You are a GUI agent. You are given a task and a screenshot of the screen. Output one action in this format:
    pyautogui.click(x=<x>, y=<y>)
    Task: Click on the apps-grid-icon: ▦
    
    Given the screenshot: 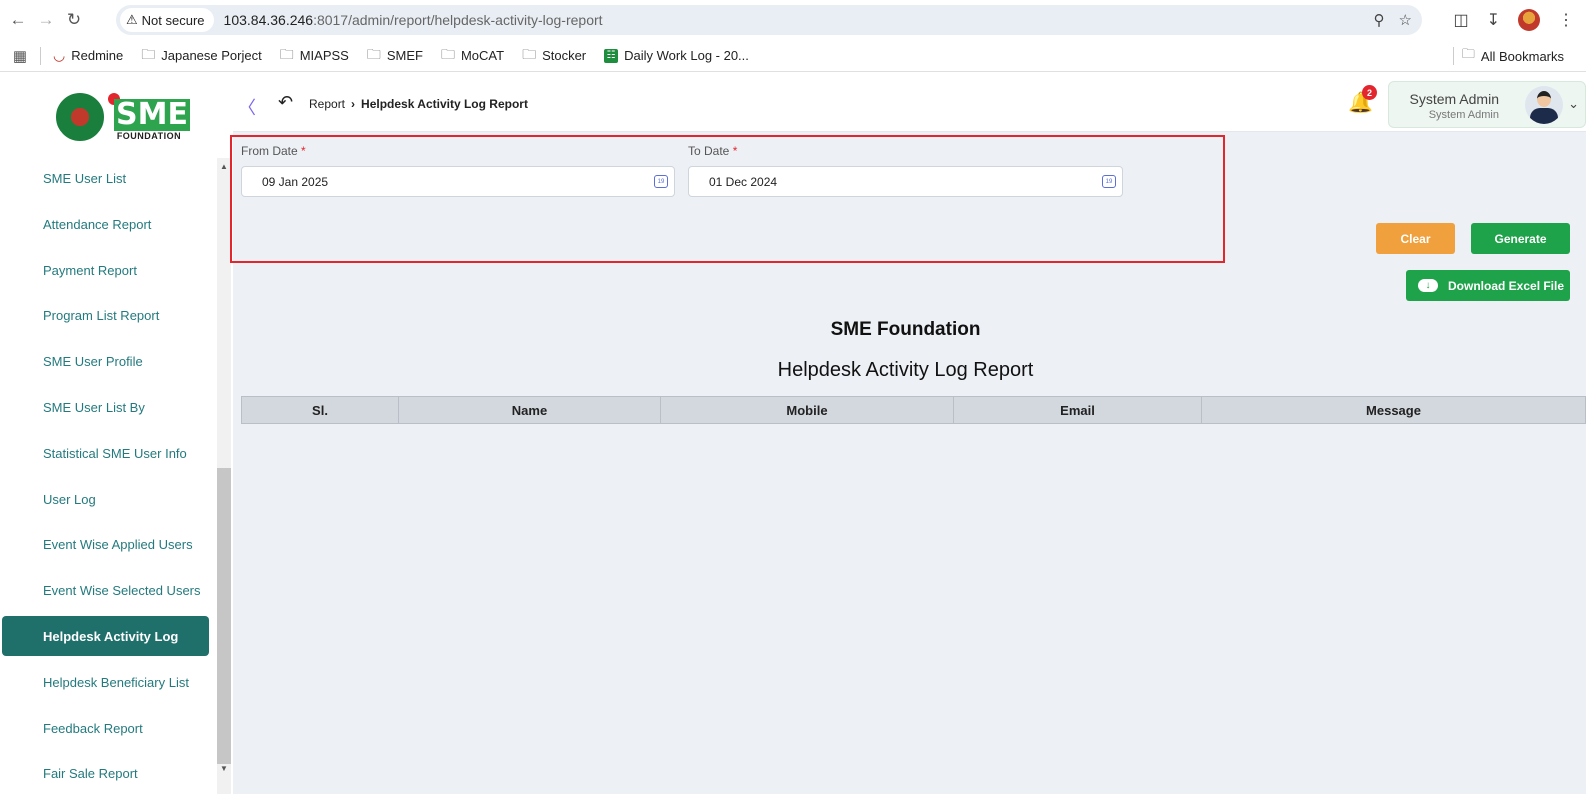 What is the action you would take?
    pyautogui.click(x=20, y=56)
    